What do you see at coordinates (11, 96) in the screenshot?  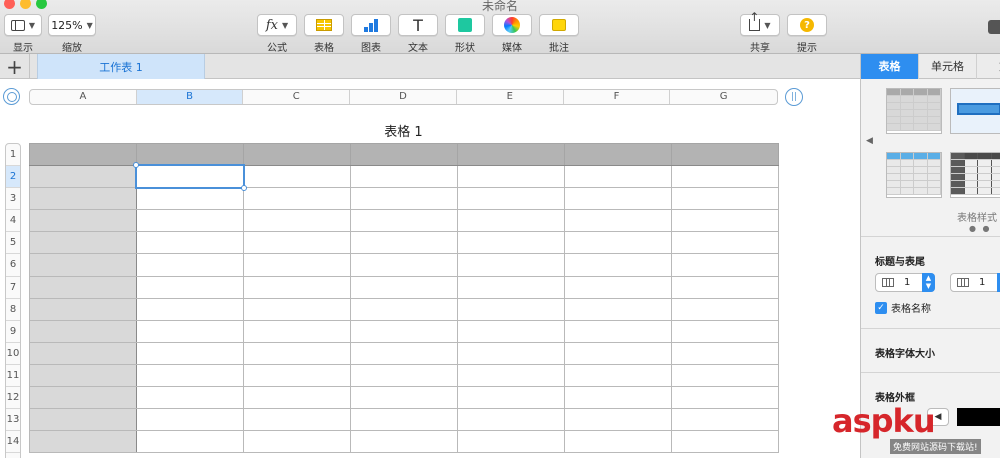 I see `select-table-handle` at bounding box center [11, 96].